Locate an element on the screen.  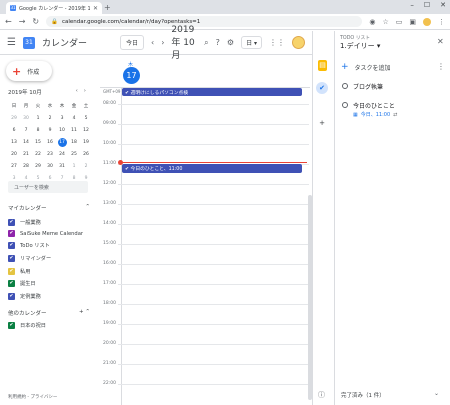
apps-grid-icon: ⋮⋮ is located at coordinates (277, 42).